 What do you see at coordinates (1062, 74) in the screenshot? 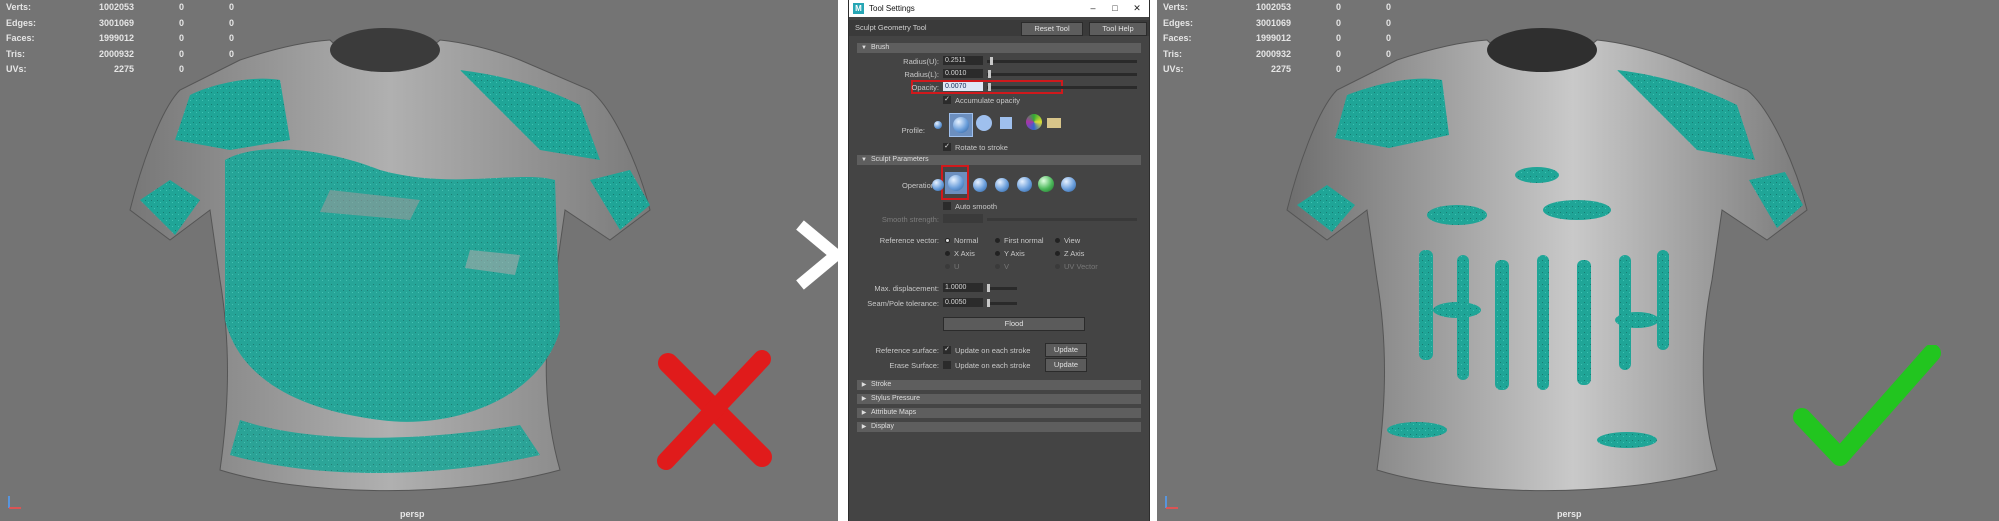
I see `radius-l-slider` at bounding box center [1062, 74].